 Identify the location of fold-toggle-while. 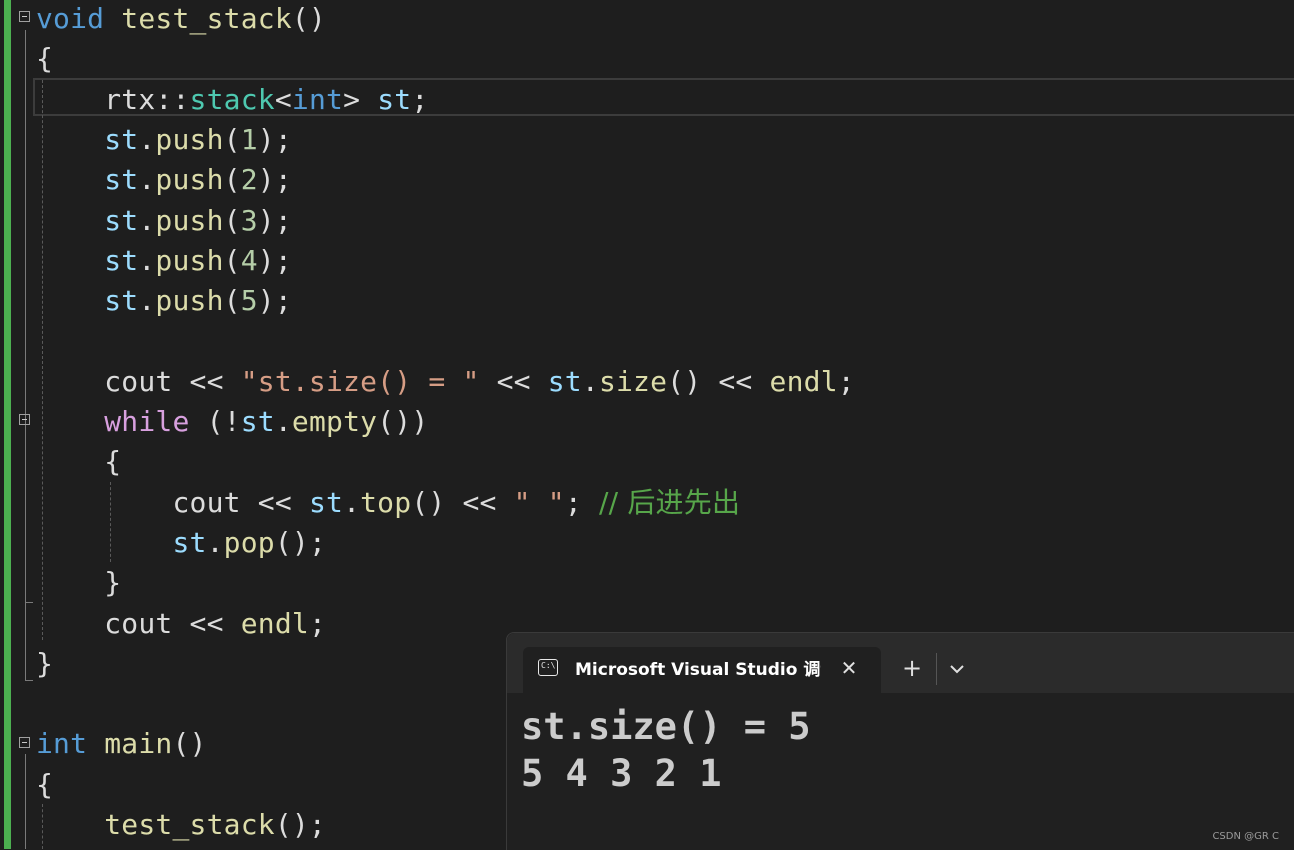
(24, 419).